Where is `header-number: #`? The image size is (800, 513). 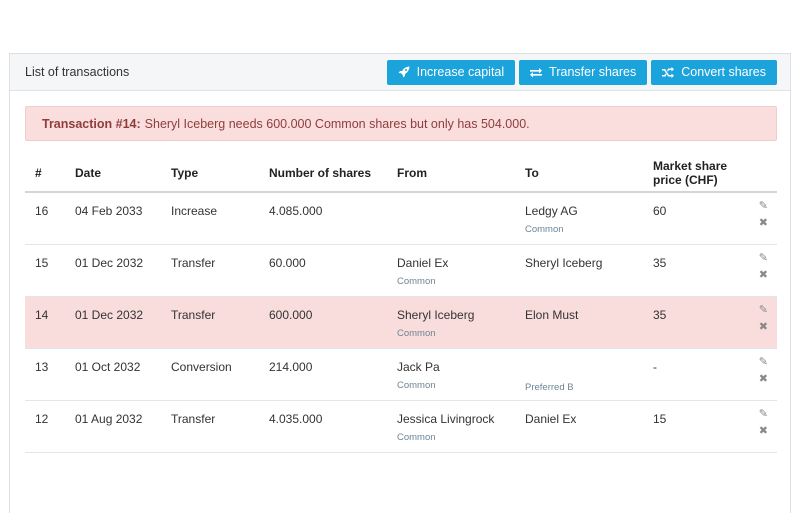
header-number: # is located at coordinates (45, 173).